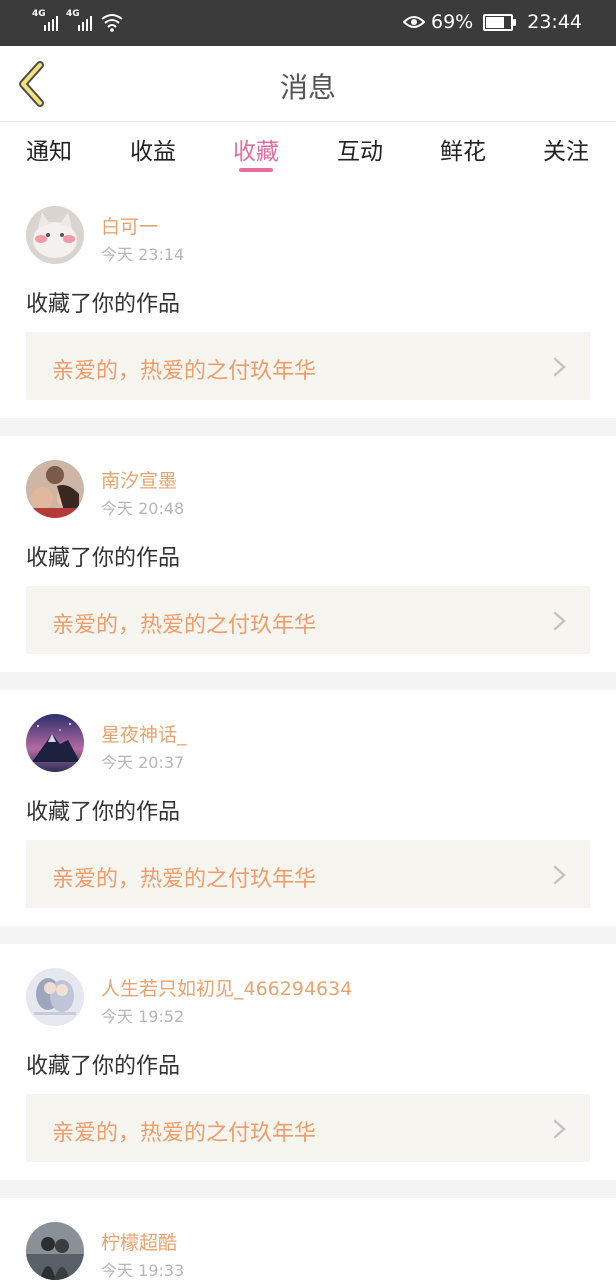 Image resolution: width=616 pixels, height=1288 pixels. I want to click on tab-favorites: 收藏, so click(256, 149).